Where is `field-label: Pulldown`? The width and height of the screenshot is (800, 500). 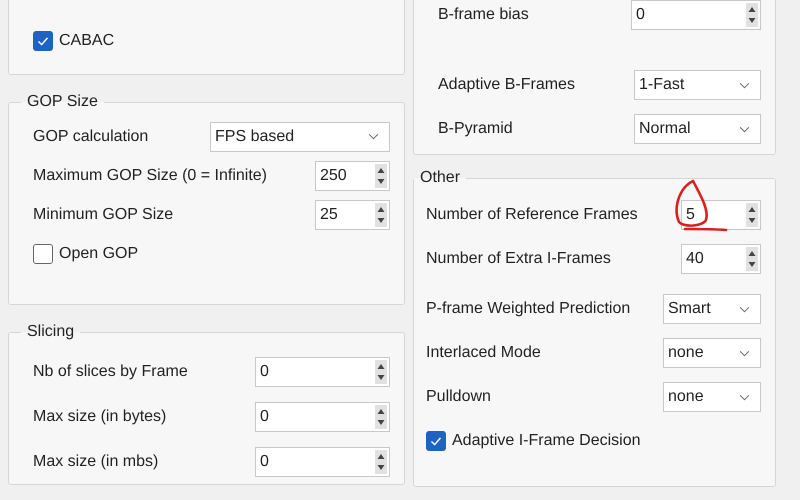 field-label: Pulldown is located at coordinates (458, 397).